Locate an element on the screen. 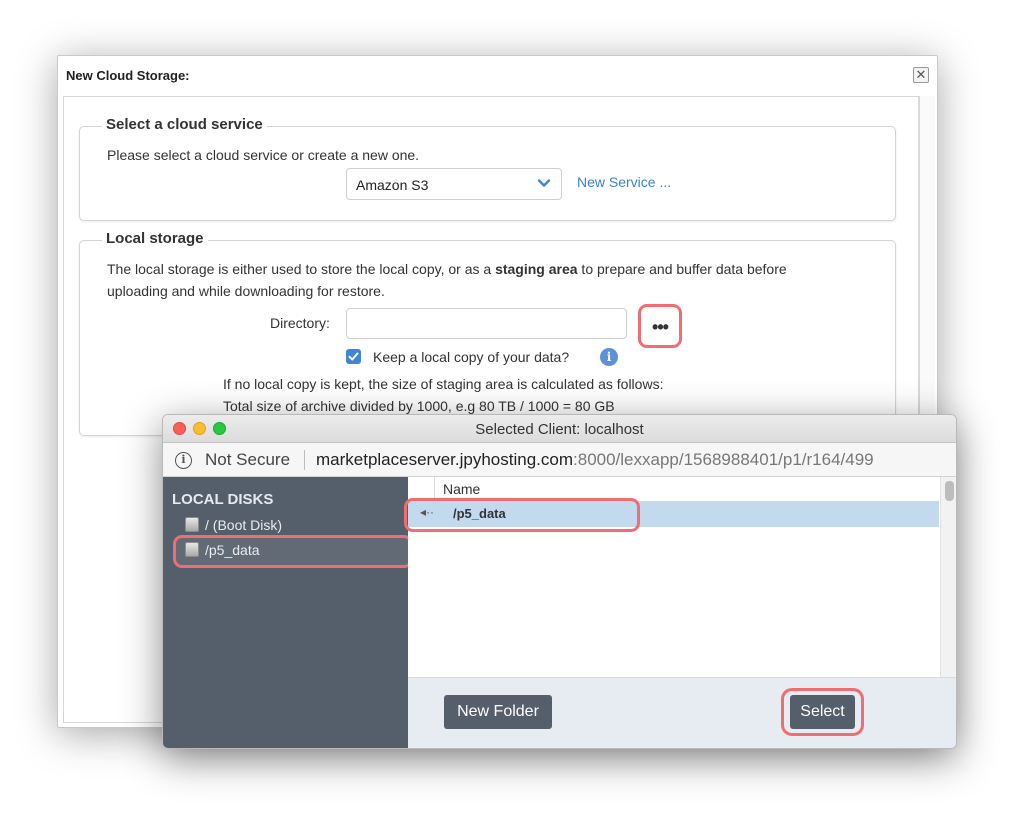  directory-label: Directory: is located at coordinates (300, 323).